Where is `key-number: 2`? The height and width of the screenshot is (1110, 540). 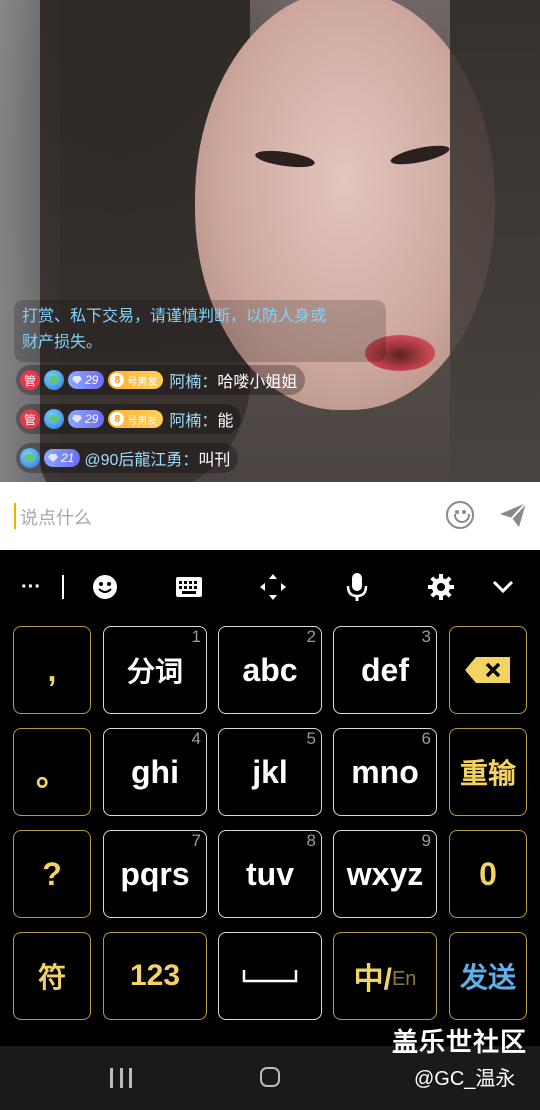
key-number: 2 is located at coordinates (311, 636).